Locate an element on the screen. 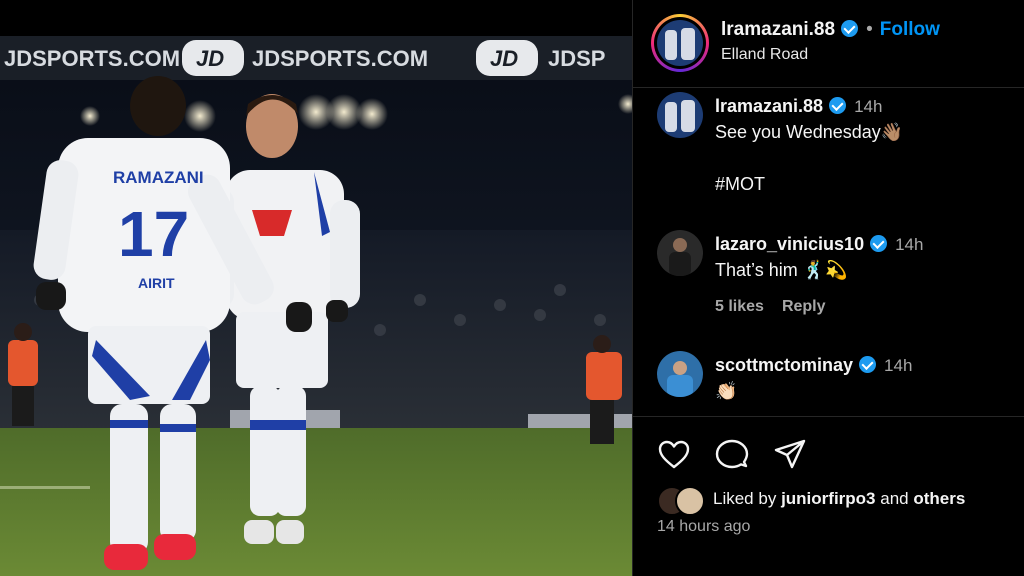  comment-icon is located at coordinates (732, 455).